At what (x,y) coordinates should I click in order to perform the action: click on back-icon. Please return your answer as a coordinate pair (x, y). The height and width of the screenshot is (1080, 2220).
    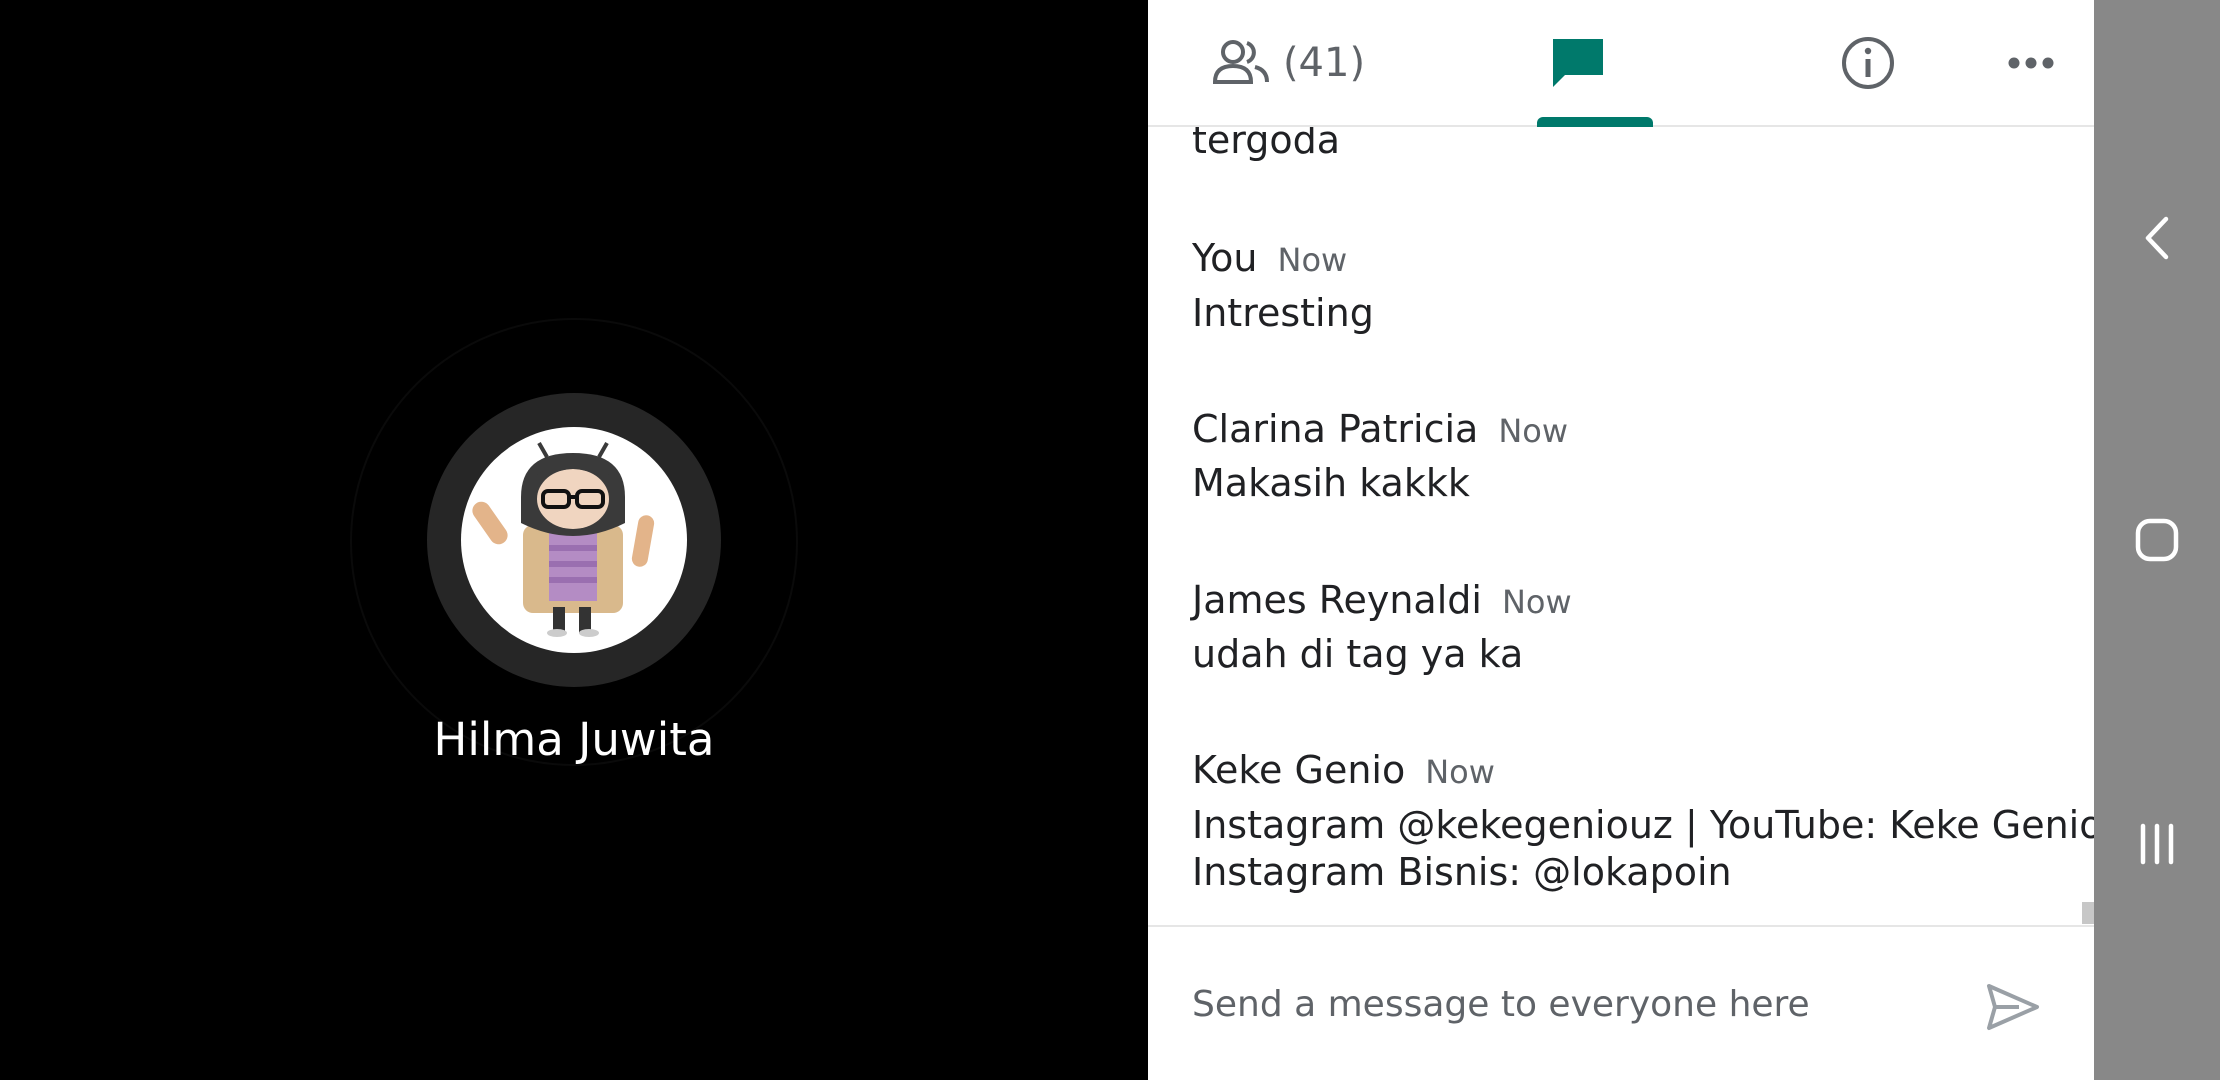
    Looking at the image, I should click on (2157, 238).